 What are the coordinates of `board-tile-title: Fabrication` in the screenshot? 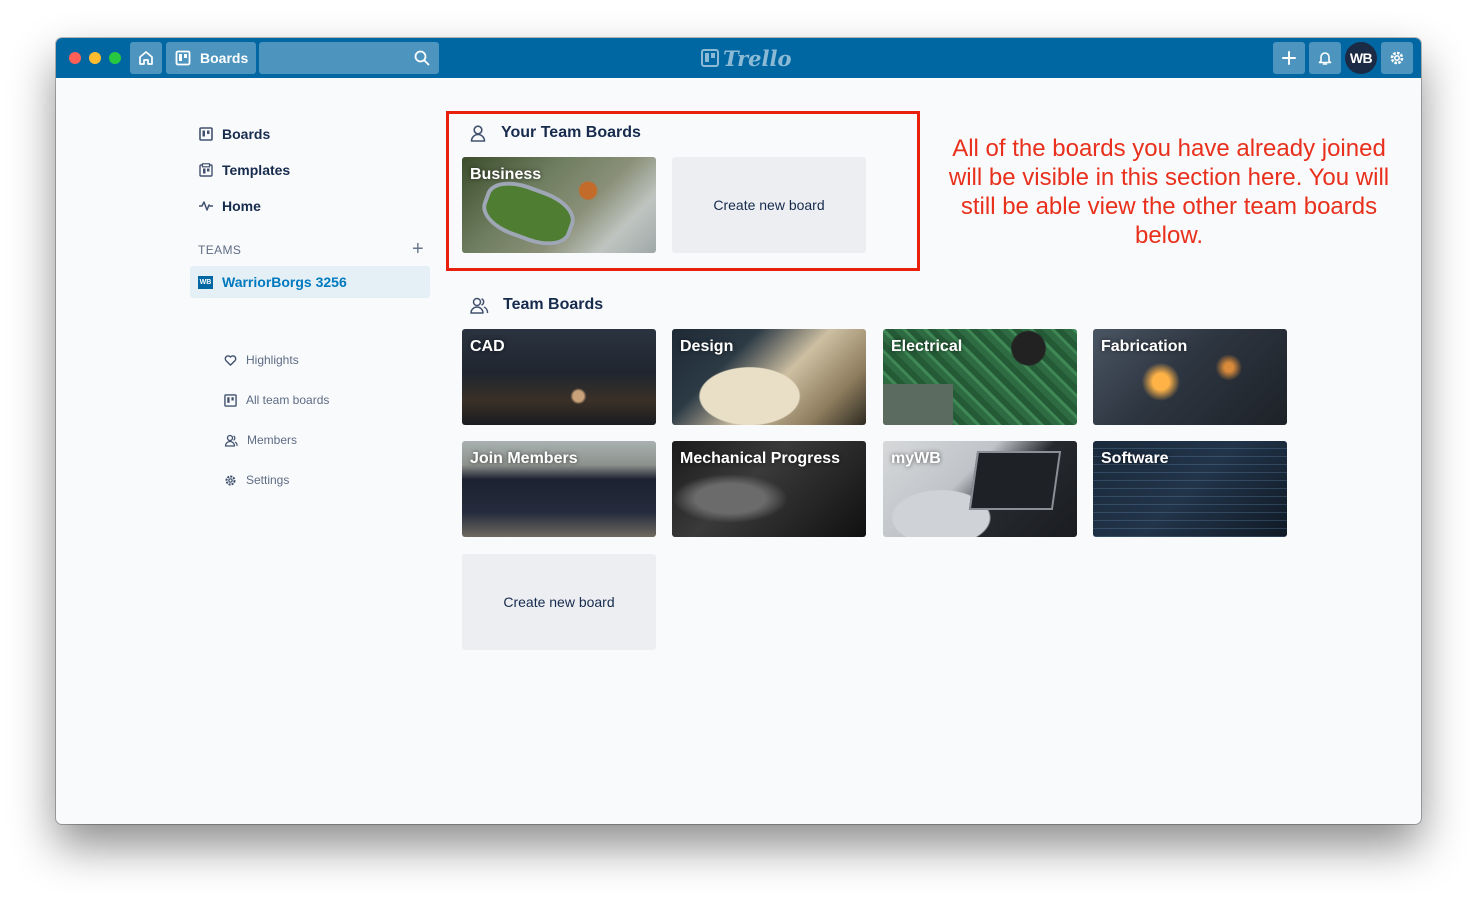 It's located at (1144, 346).